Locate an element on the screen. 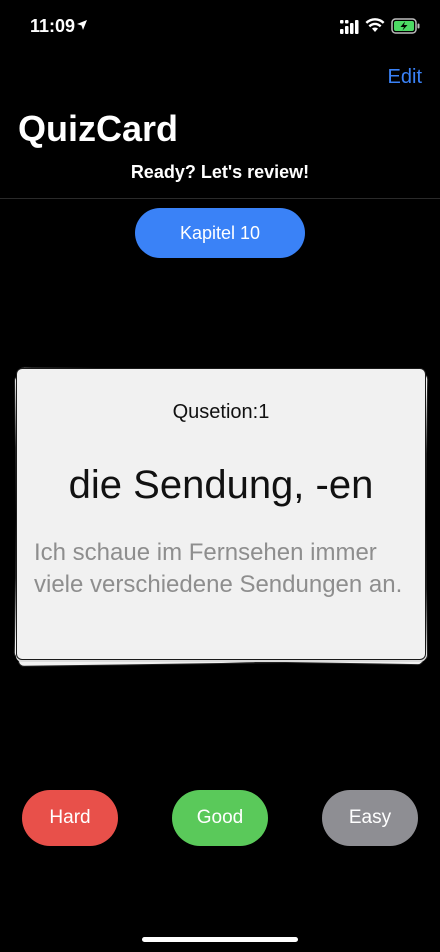 The image size is (440, 952). location-arrow-icon is located at coordinates (82, 25).